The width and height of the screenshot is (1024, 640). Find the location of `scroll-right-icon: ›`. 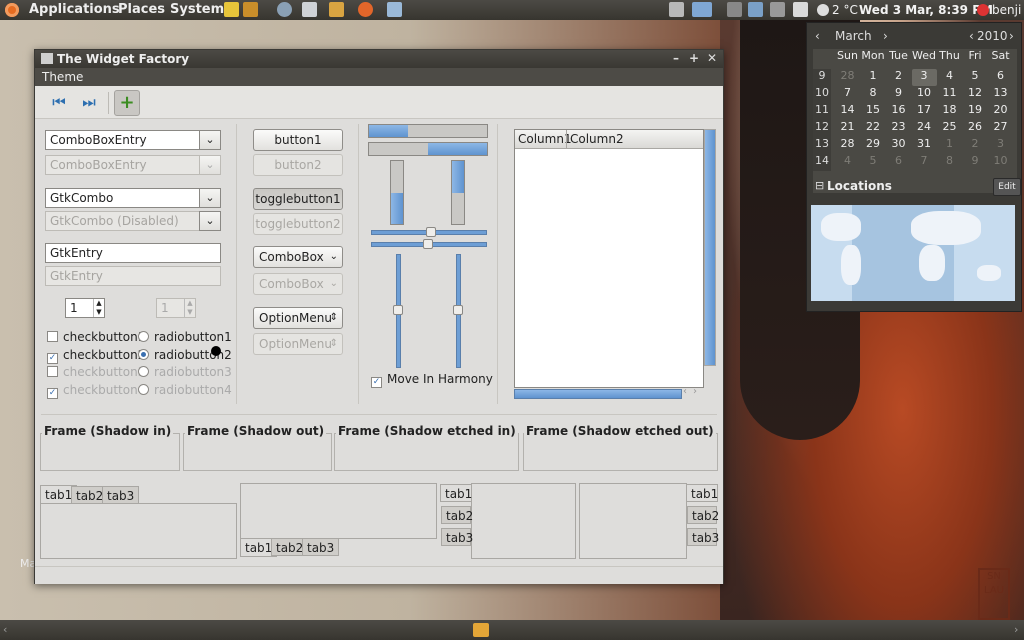

scroll-right-icon: › is located at coordinates (695, 391).